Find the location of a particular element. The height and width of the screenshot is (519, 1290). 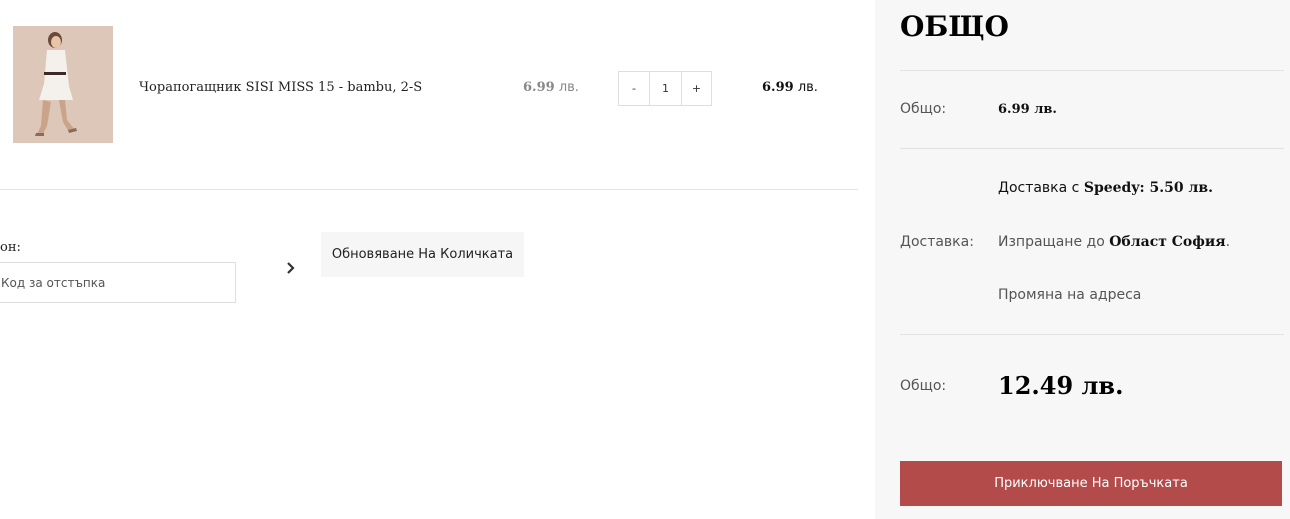

line-total-value: 6.99 is located at coordinates (778, 87).